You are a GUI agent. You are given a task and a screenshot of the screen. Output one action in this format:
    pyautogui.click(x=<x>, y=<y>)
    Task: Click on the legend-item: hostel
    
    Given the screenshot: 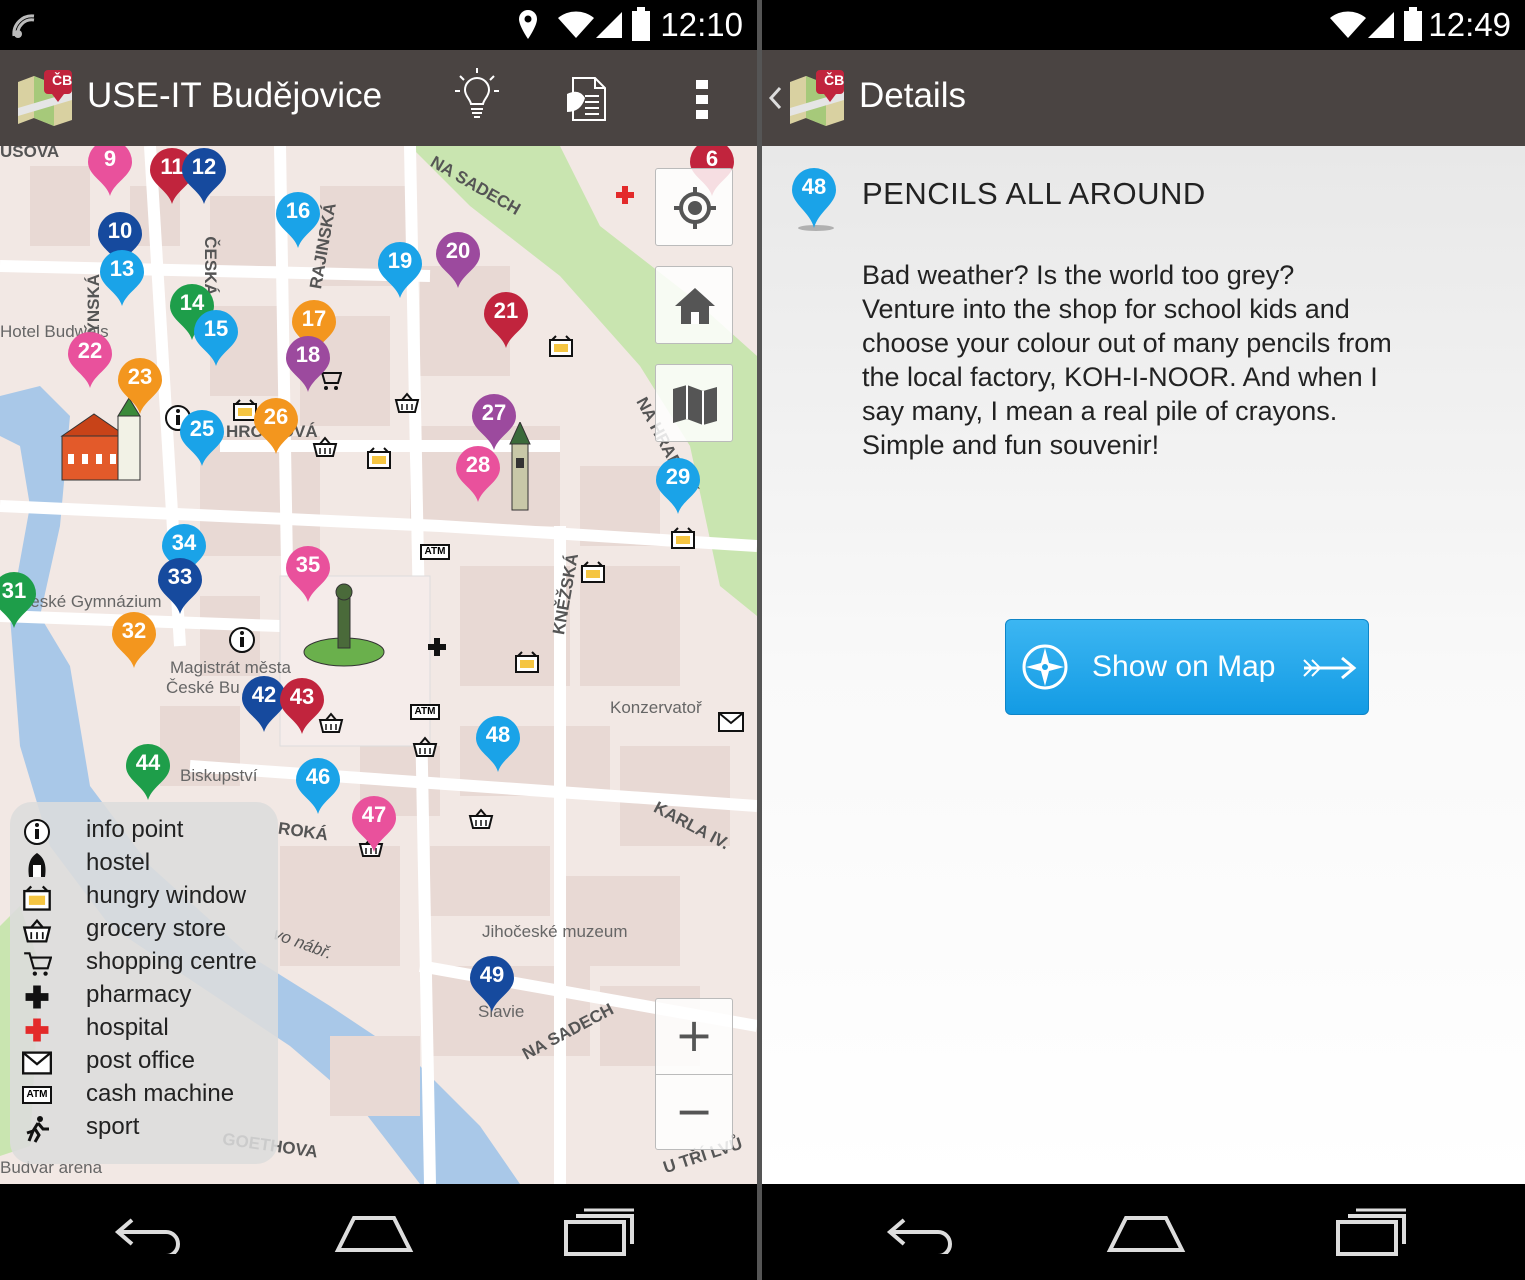 What is the action you would take?
    pyautogui.click(x=144, y=865)
    